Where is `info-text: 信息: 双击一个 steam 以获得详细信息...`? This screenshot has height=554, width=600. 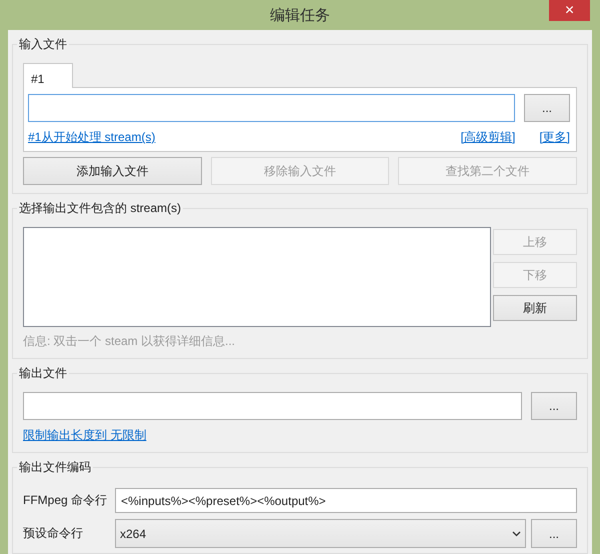 info-text: 信息: 双击一个 steam 以获得详细信息... is located at coordinates (129, 341).